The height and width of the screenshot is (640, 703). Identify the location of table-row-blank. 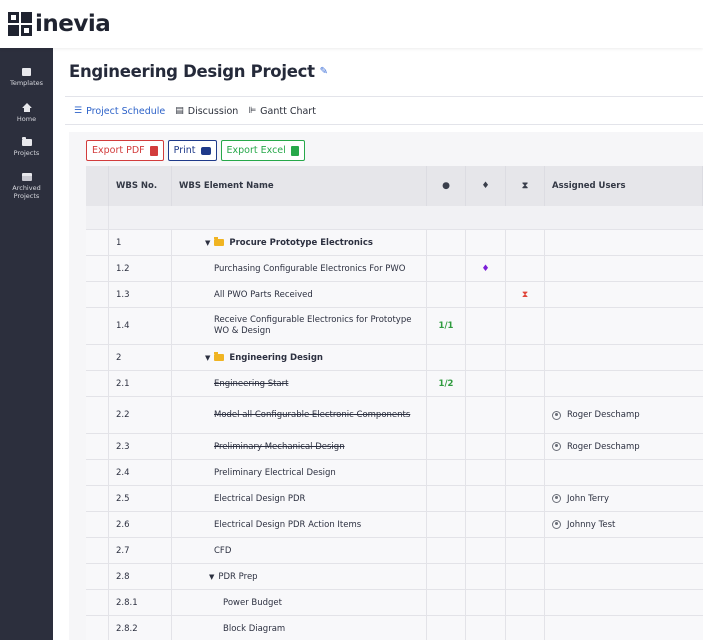
(394, 218).